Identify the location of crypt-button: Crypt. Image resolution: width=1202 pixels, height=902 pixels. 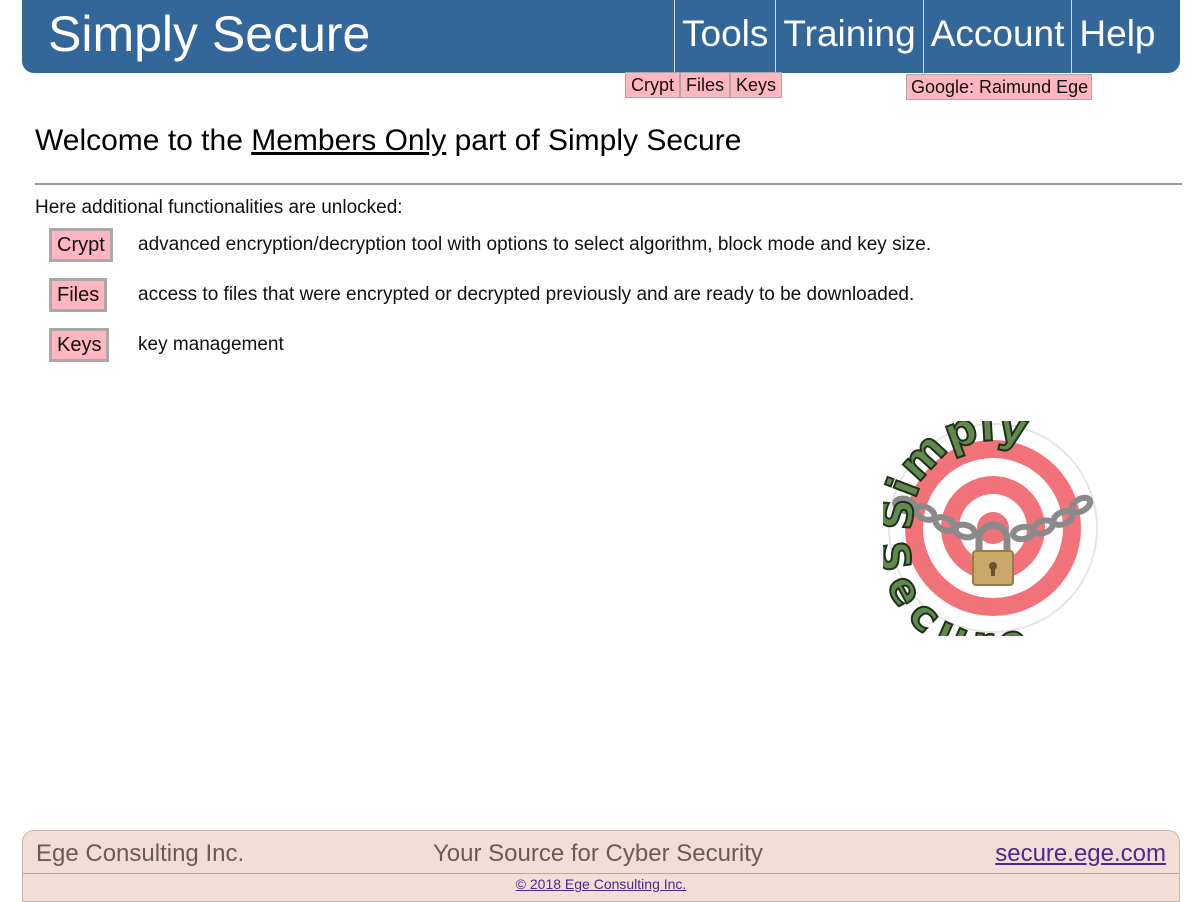
(81, 245).